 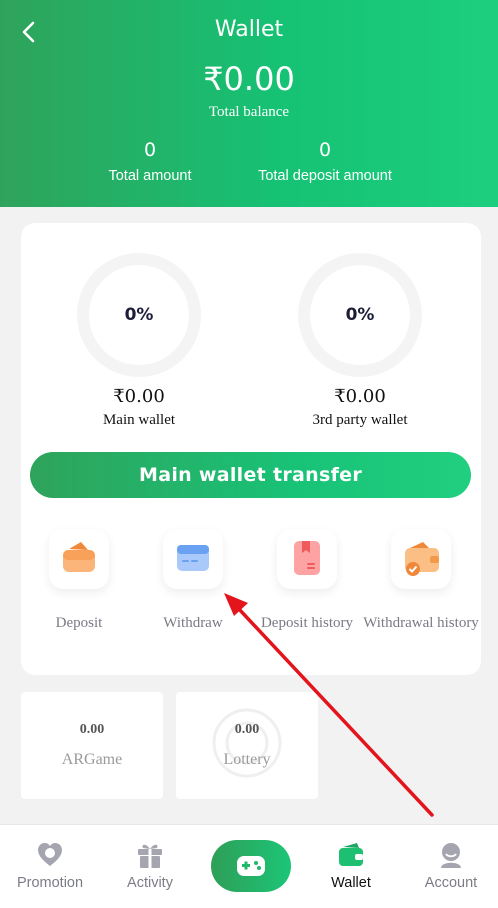 I want to click on argame-tile: 0.00 ARGame, so click(x=92, y=745).